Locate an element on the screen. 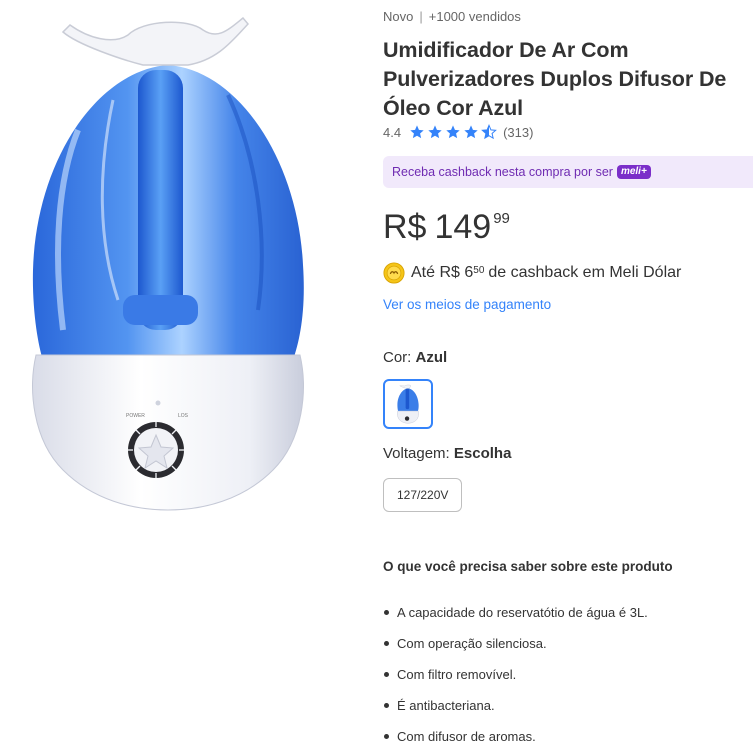  price-currency: R$ is located at coordinates (405, 227).